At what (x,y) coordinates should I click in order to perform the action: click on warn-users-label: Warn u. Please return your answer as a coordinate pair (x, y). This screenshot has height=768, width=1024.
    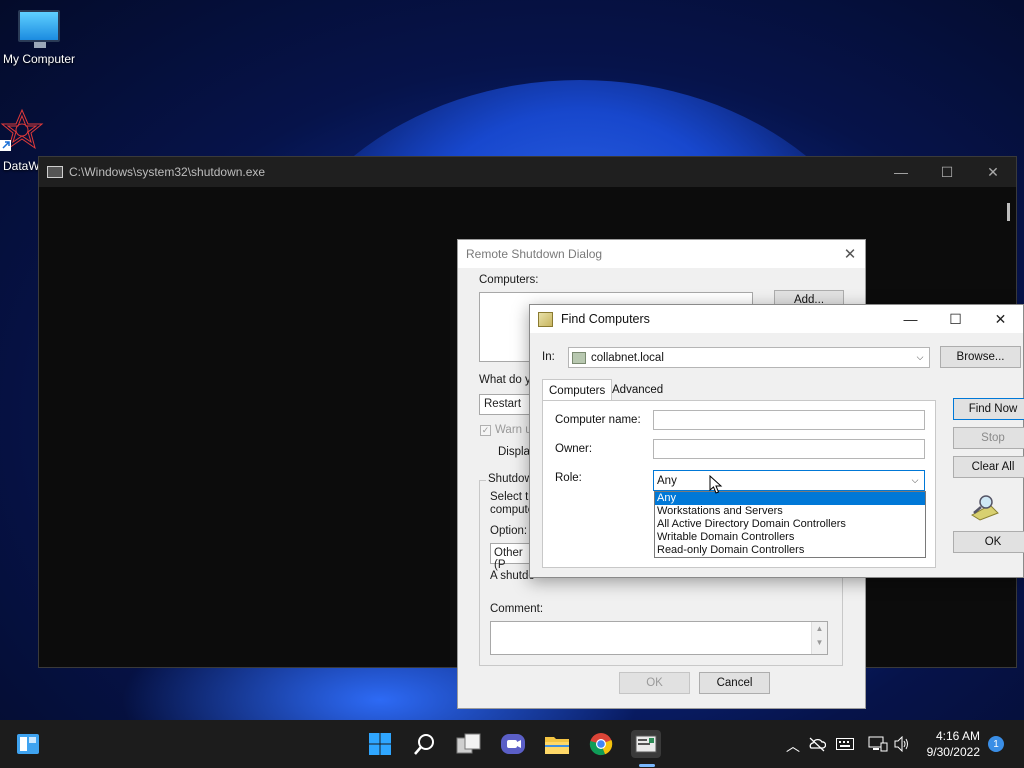
    Looking at the image, I should click on (513, 430).